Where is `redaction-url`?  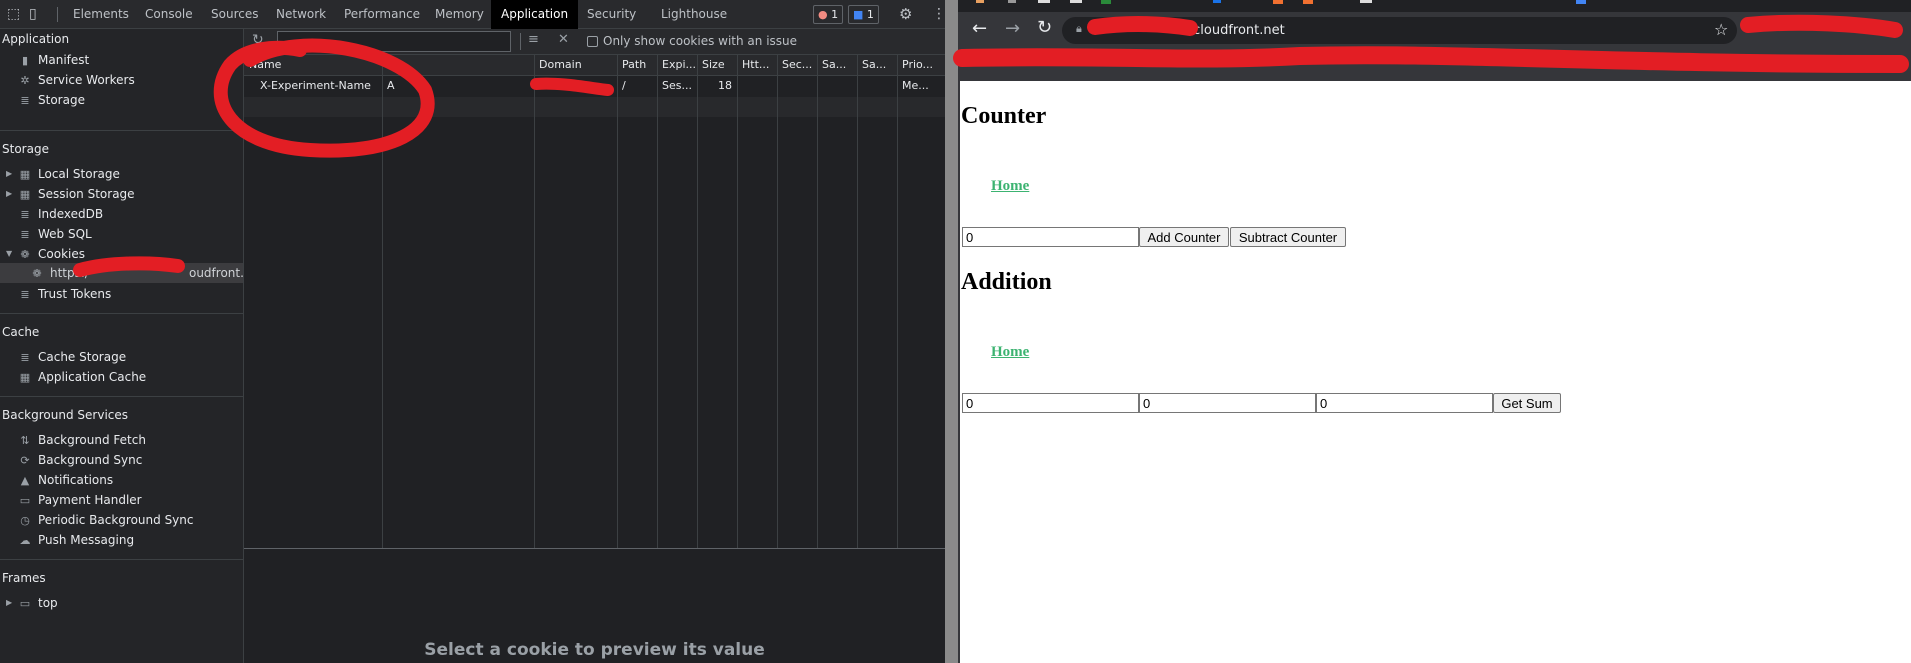
redaction-url is located at coordinates (1142, 26).